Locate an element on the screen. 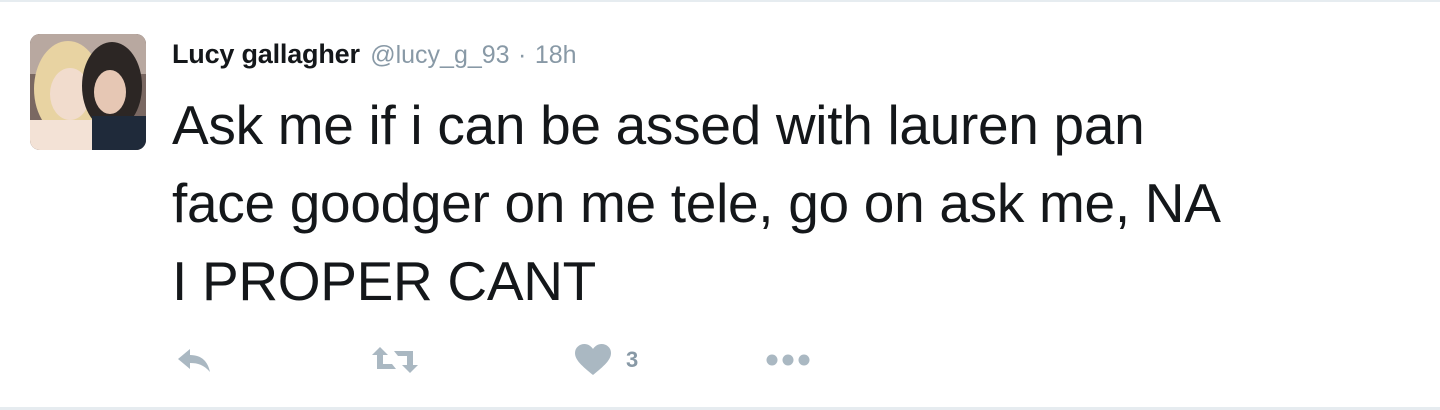 This screenshot has height=410, width=1440. reply-icon is located at coordinates (194, 360).